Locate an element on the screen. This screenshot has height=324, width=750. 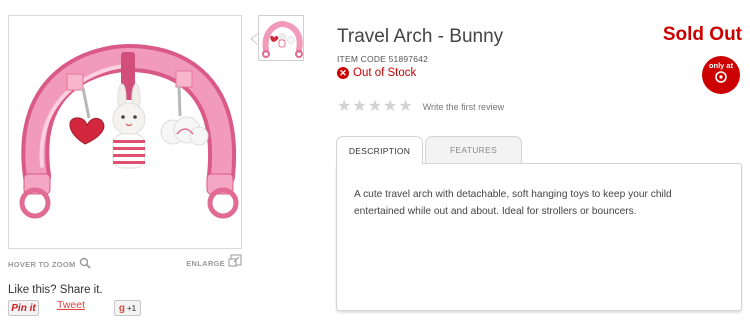
rating-row: ★ ★ ★ ★ ★ Write the first review is located at coordinates (420, 107).